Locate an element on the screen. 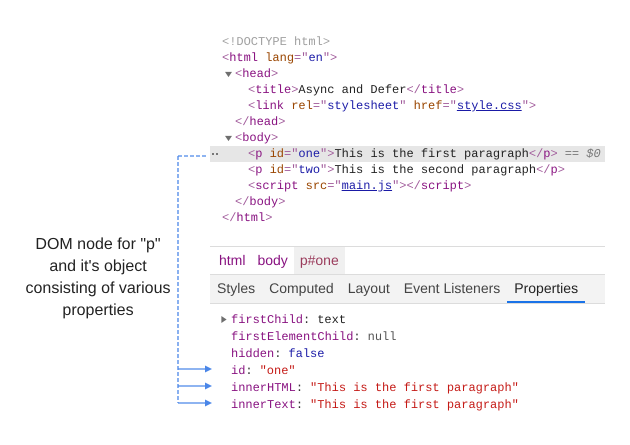 The image size is (630, 445). property-name: hidden is located at coordinates (252, 354).